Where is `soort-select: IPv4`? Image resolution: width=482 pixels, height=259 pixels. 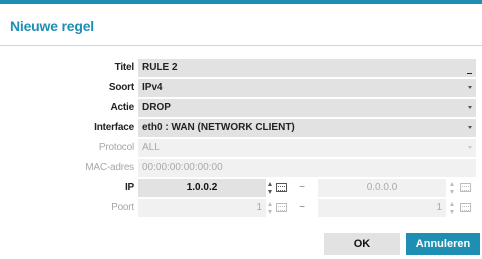 soort-select: IPv4 is located at coordinates (307, 88).